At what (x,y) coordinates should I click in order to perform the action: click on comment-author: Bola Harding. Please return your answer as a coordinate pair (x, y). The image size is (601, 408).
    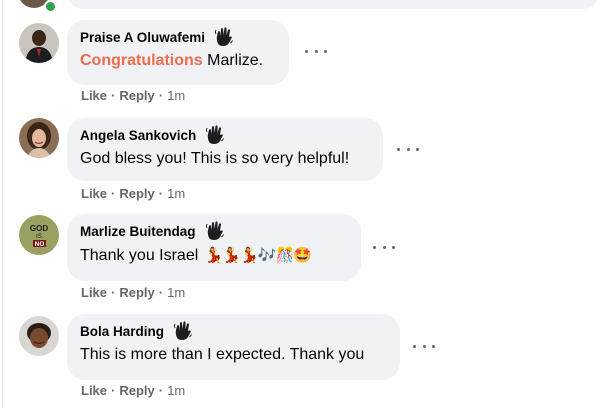
    Looking at the image, I should click on (122, 331).